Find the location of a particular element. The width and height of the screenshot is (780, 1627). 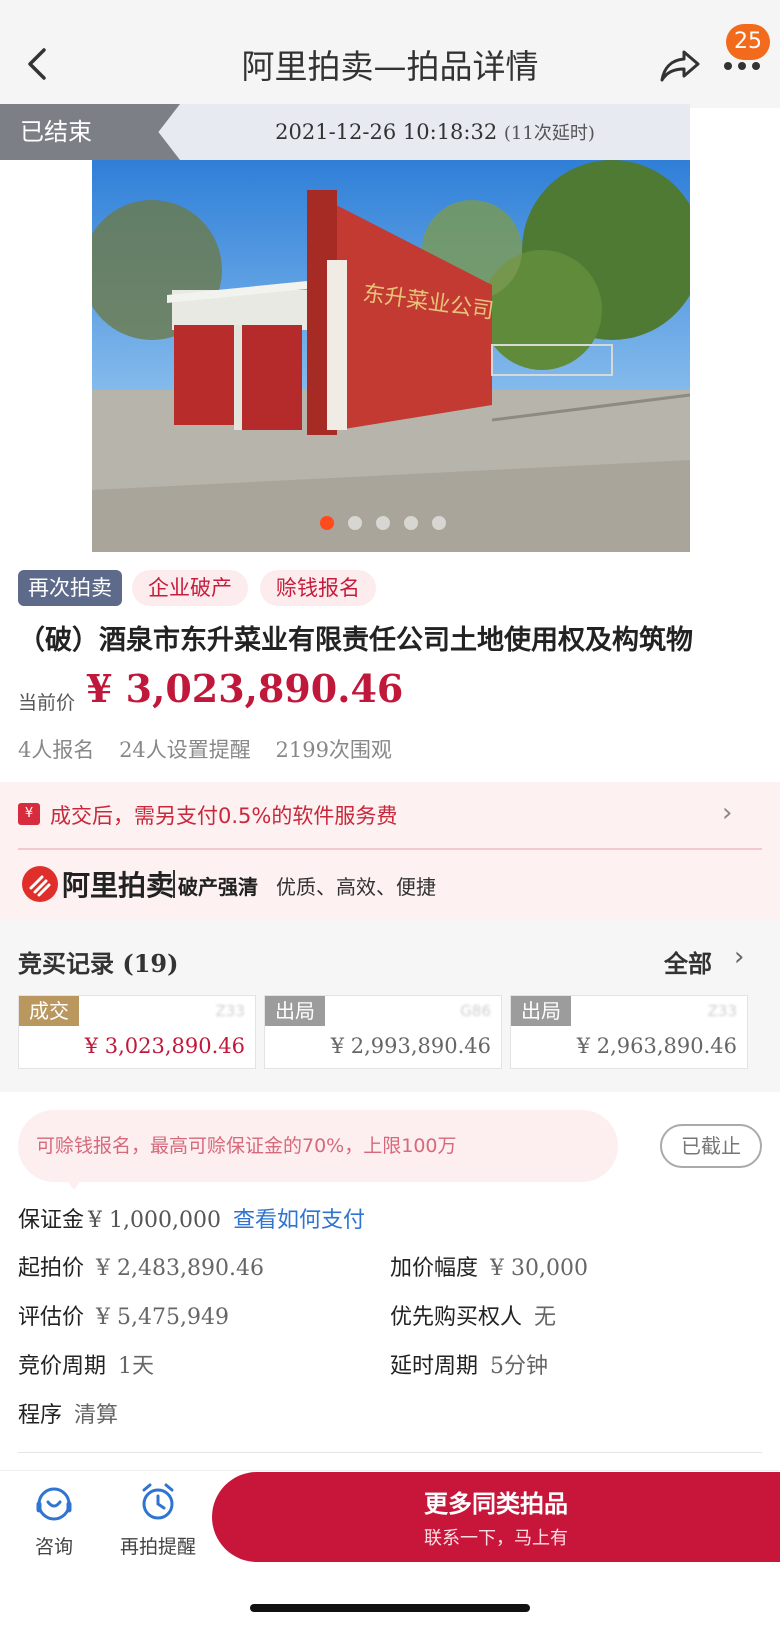

delay-cycle-row: 延时周期 5分钟 is located at coordinates (469, 1364).